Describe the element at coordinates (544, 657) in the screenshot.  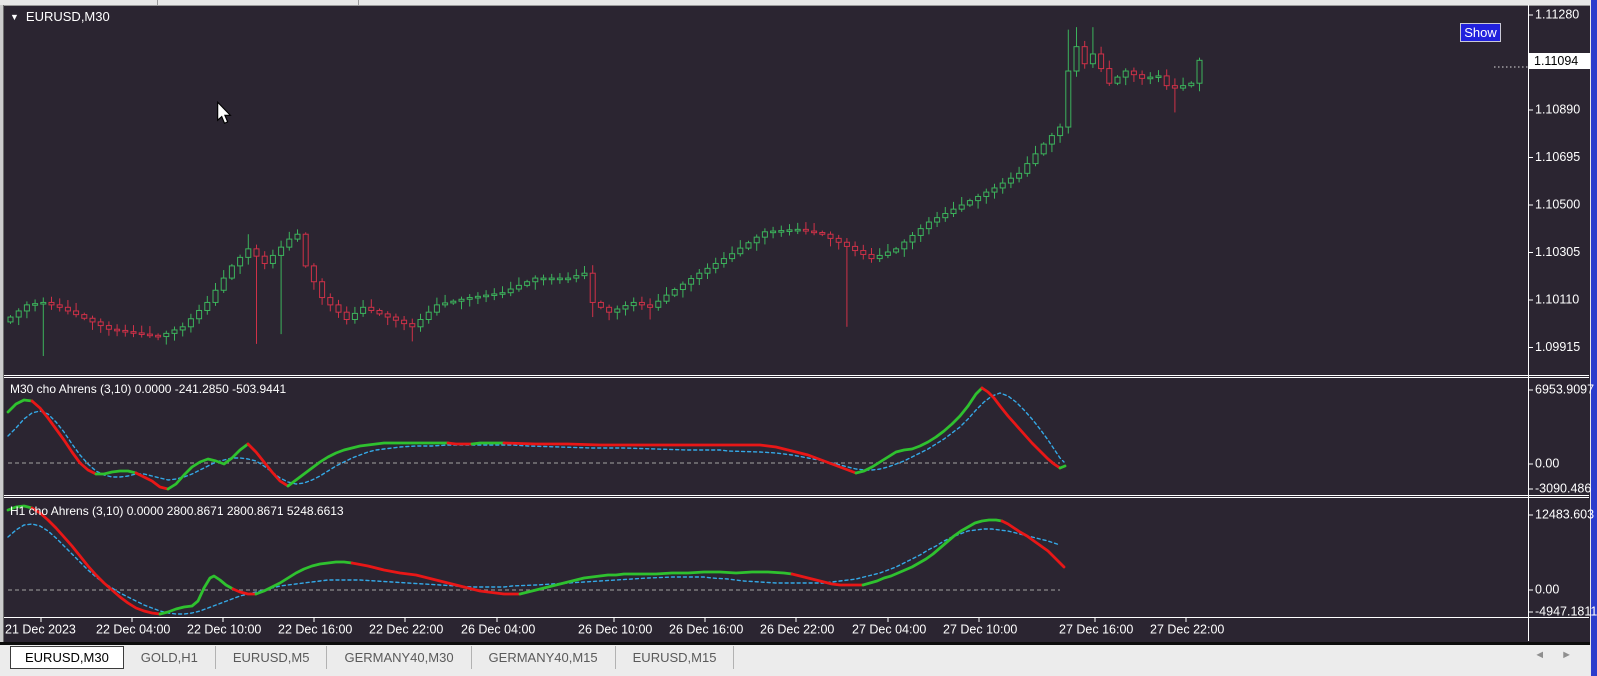
I see `chart-tab-germany40-m15: GERMANY40,M15` at that location.